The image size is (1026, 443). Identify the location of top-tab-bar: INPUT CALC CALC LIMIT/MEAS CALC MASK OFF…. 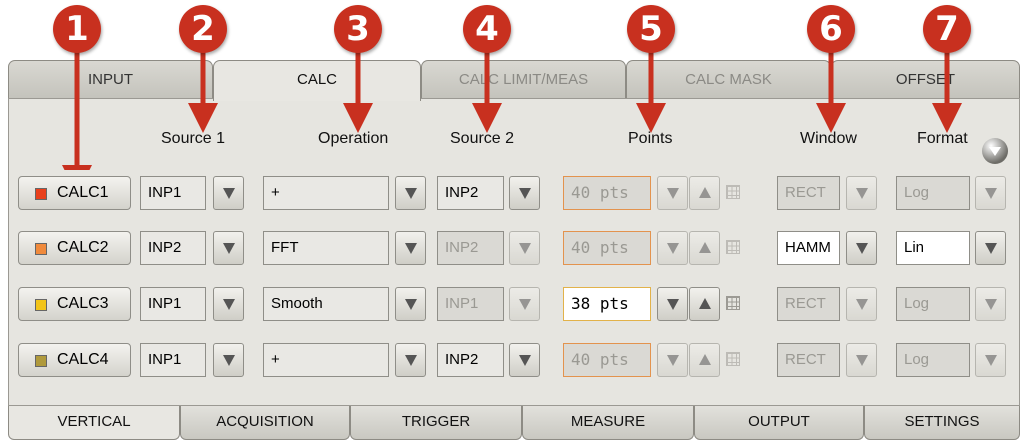
(514, 80).